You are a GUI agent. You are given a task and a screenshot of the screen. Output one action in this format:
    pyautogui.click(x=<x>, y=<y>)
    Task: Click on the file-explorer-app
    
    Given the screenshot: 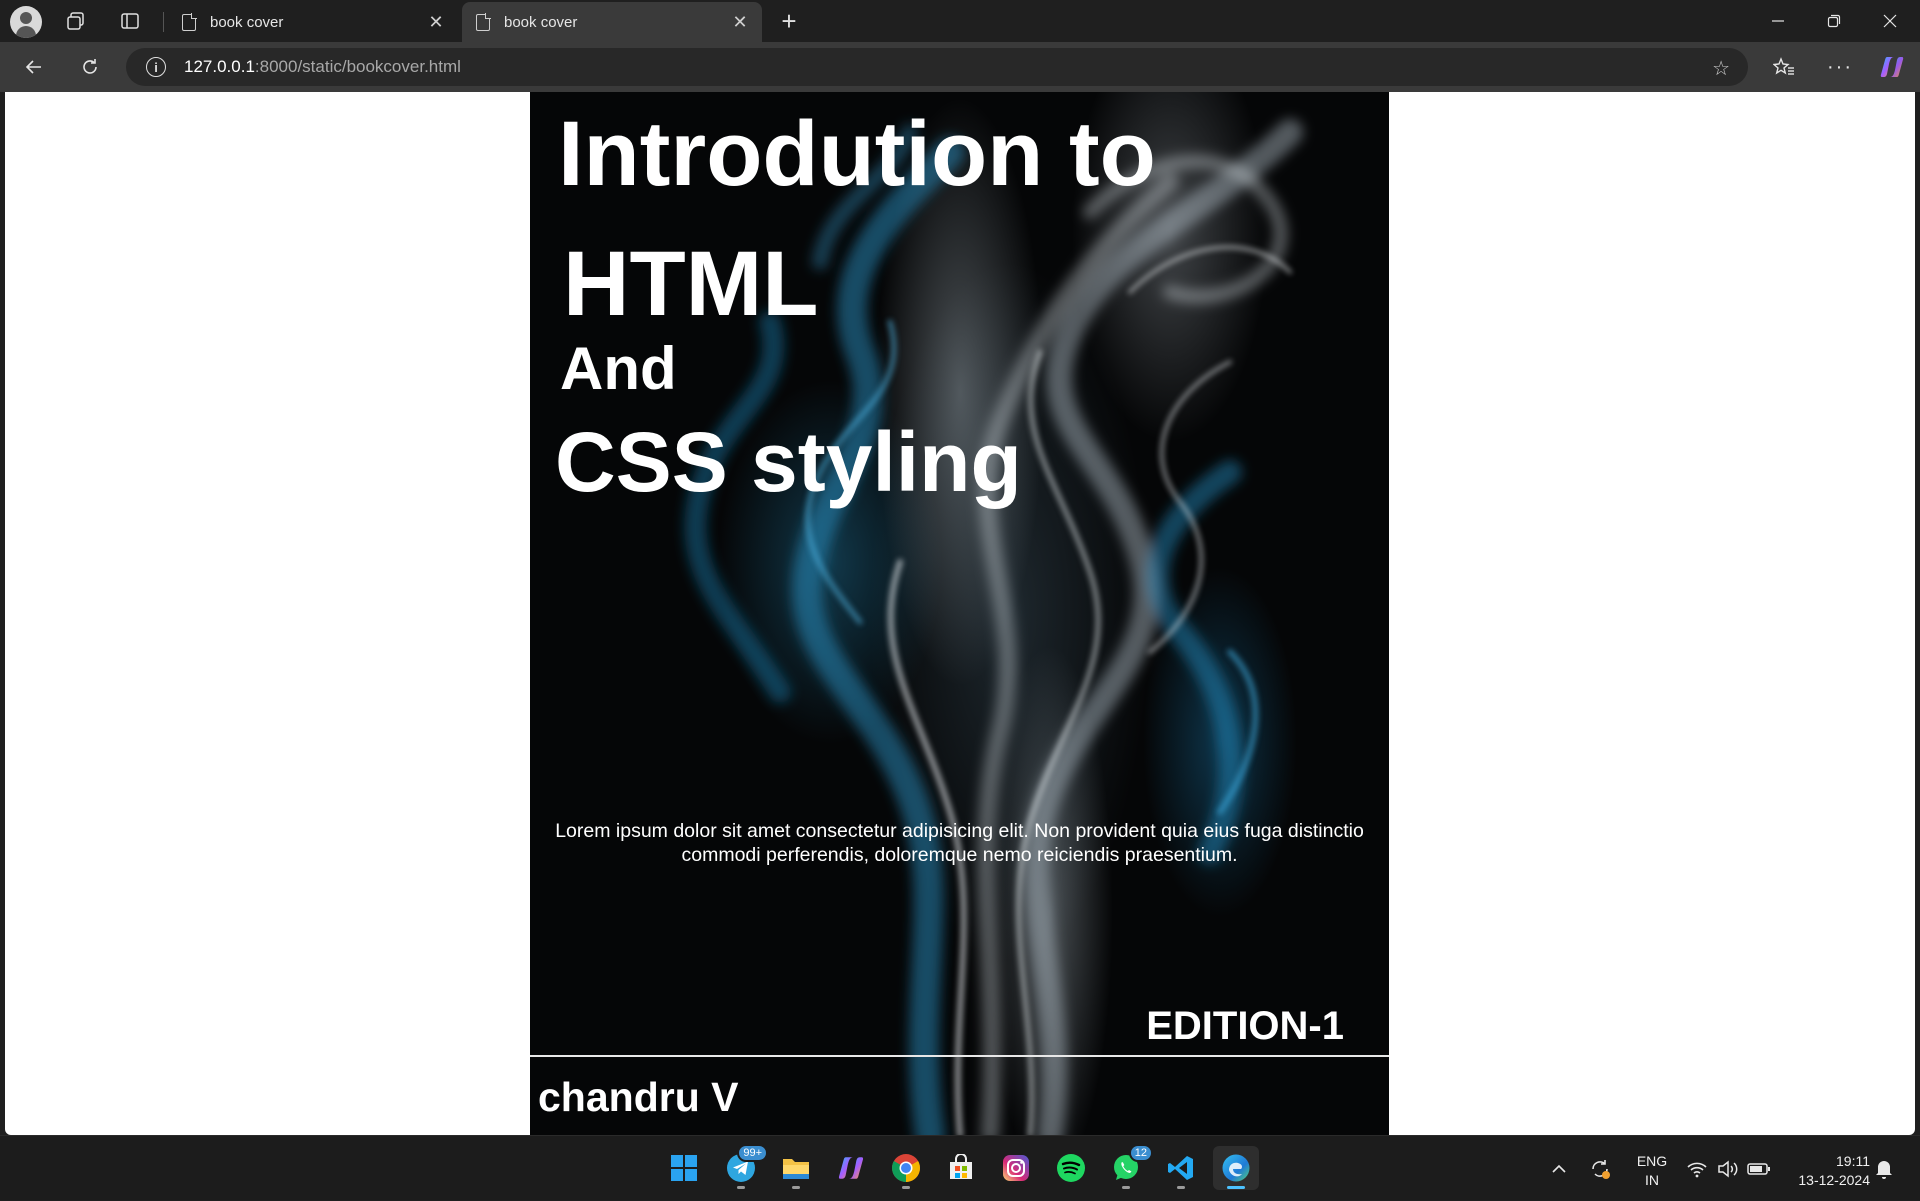 What is the action you would take?
    pyautogui.click(x=796, y=1168)
    